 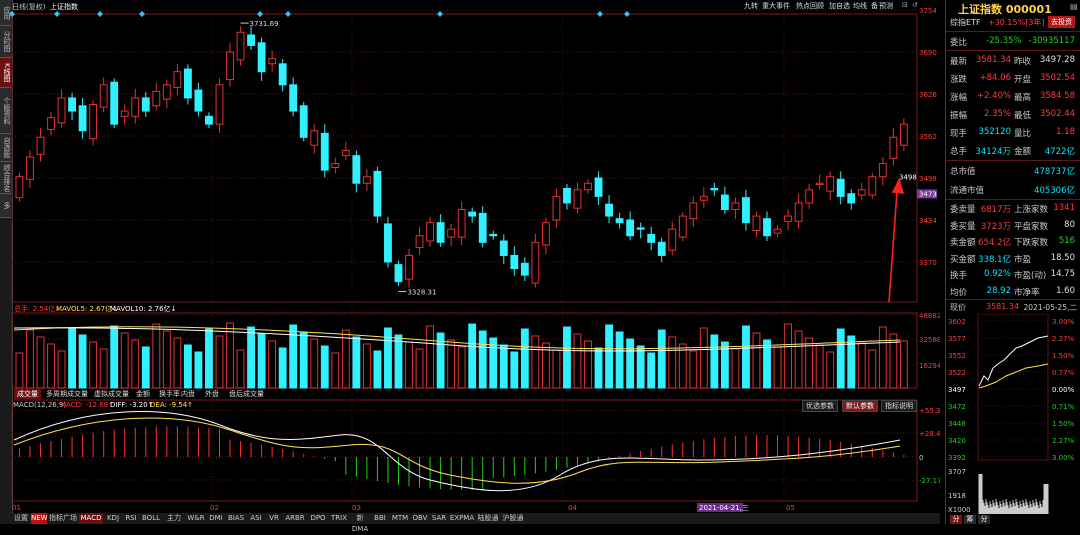 What do you see at coordinates (440, 14) in the screenshot?
I see `event-marker-icon` at bounding box center [440, 14].